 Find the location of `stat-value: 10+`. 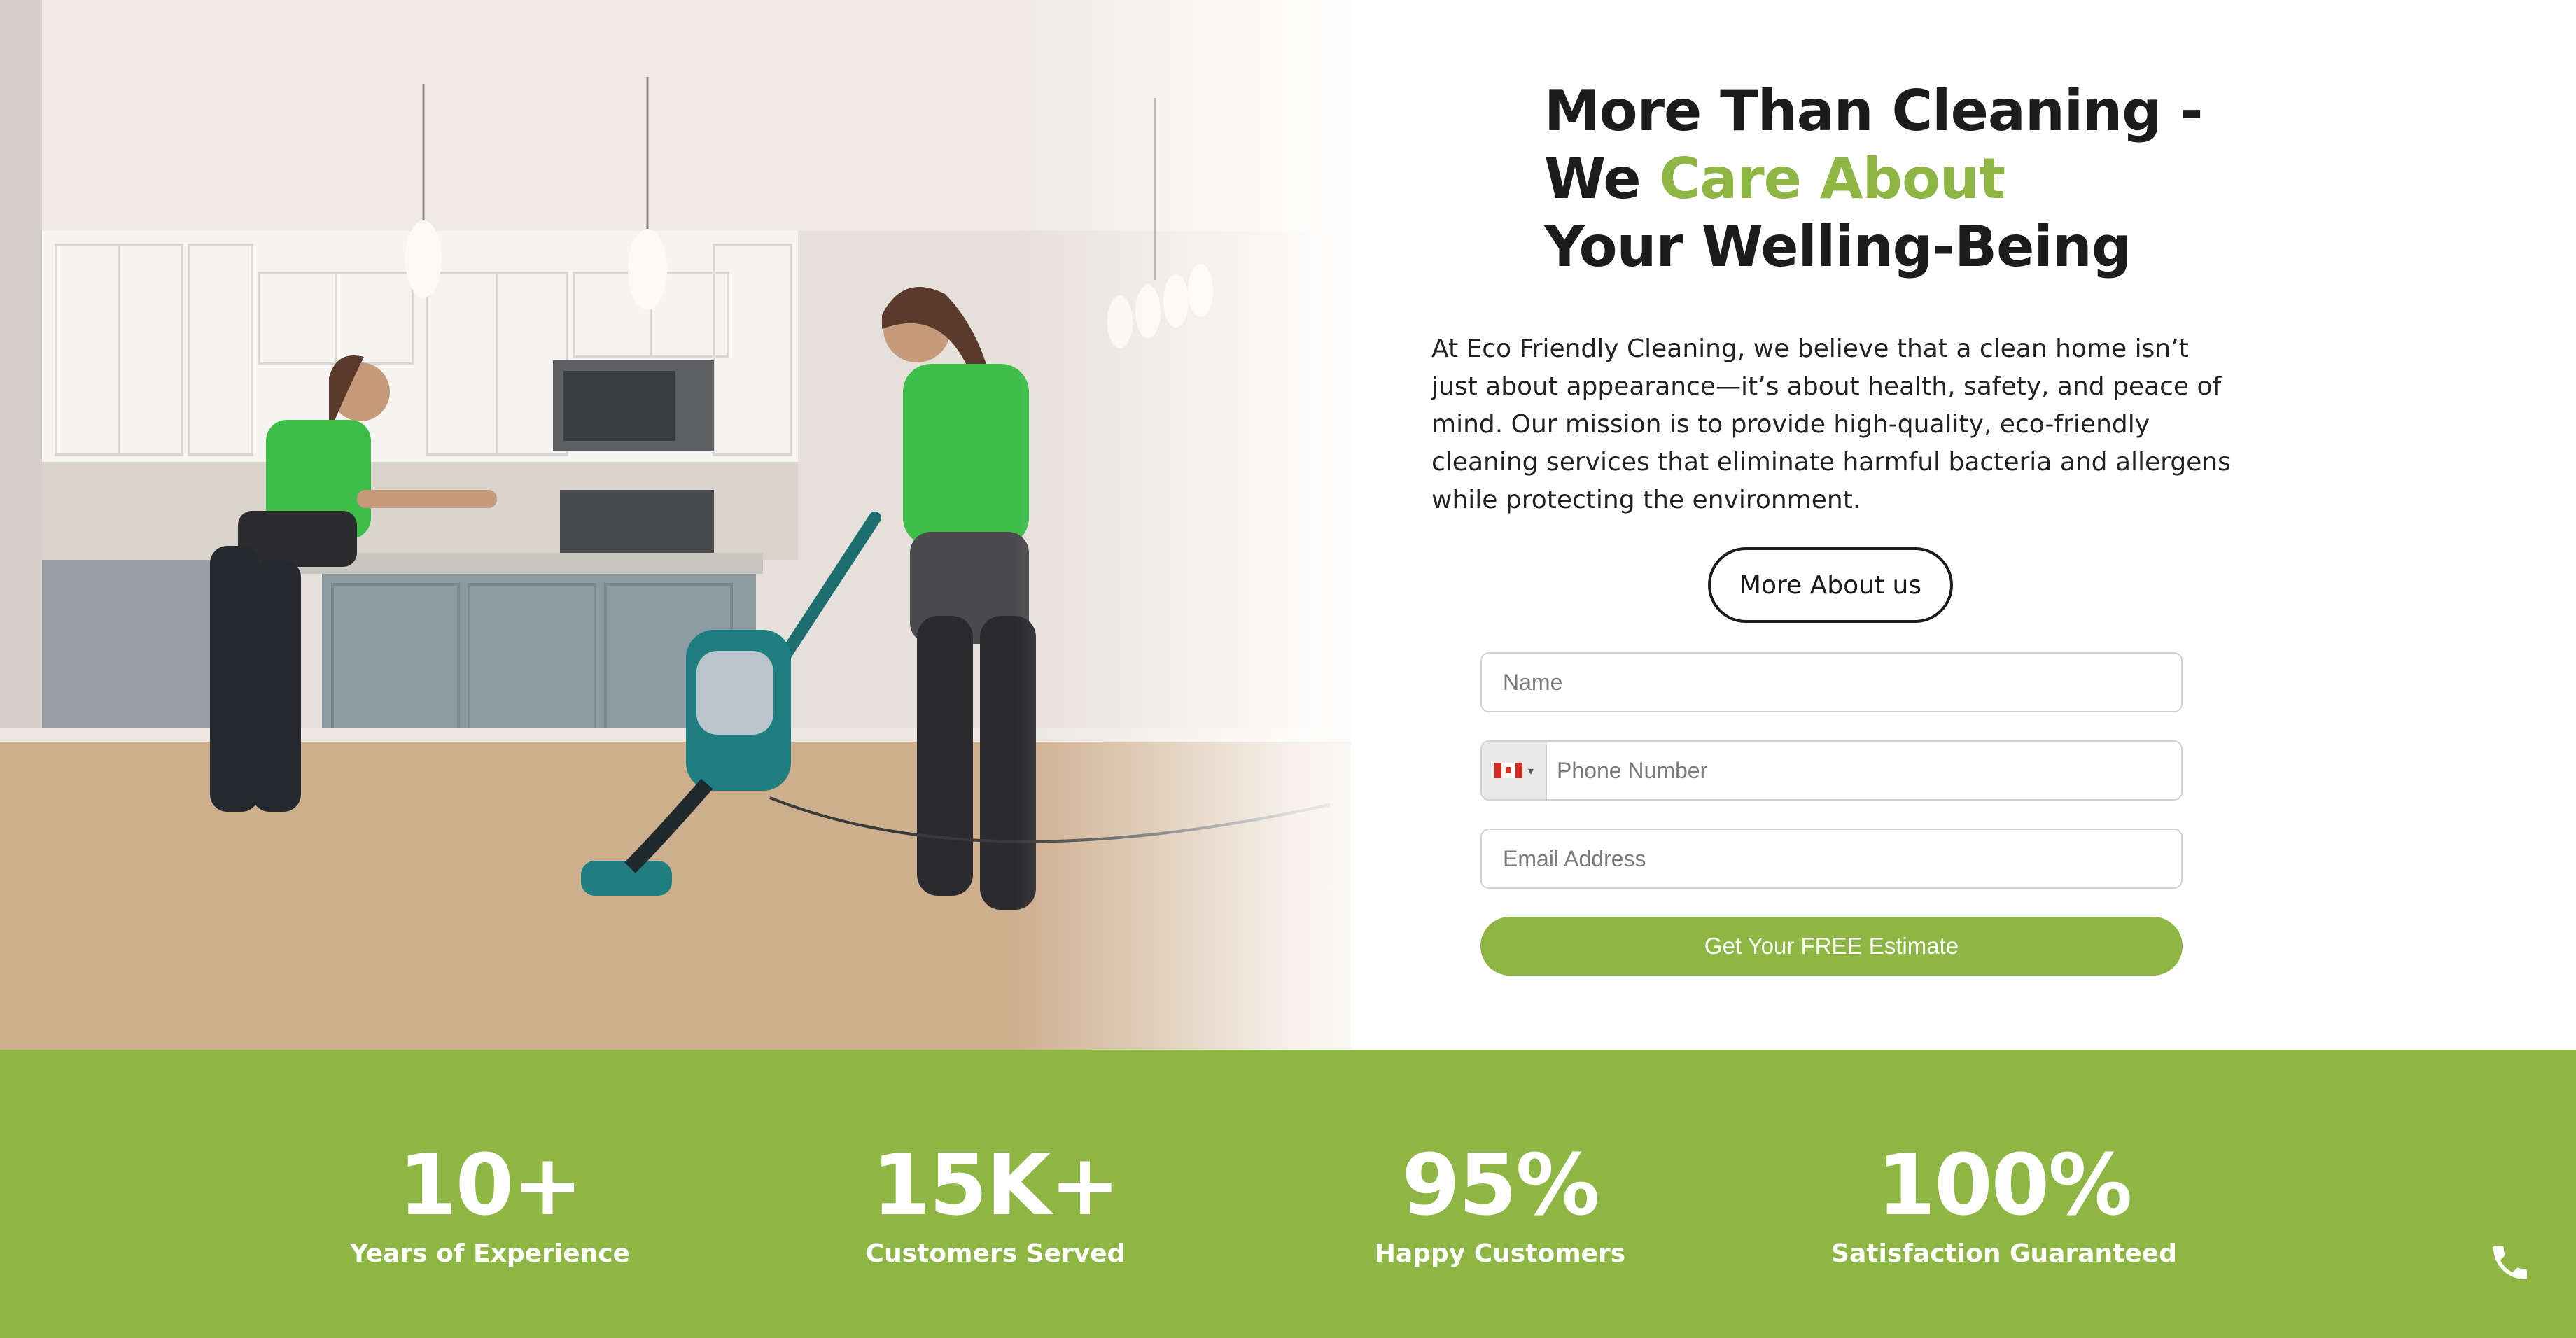

stat-value: 10+ is located at coordinates (490, 1185).